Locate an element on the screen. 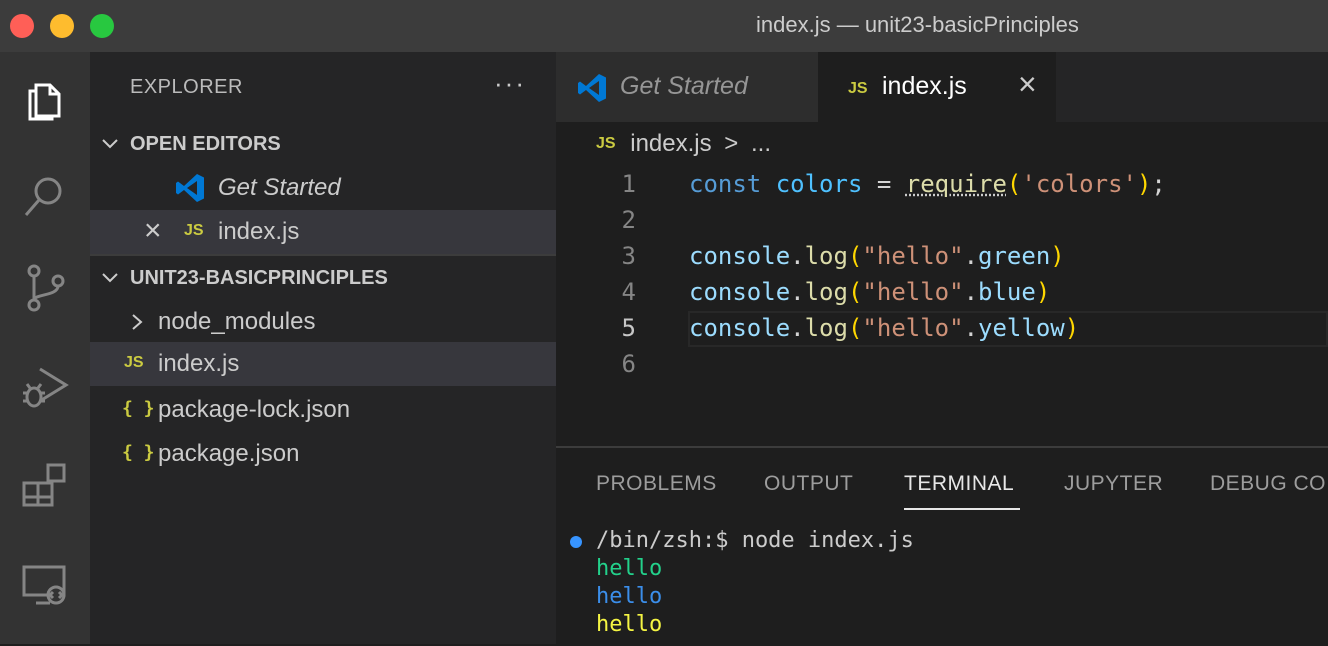  tab-label: index.js is located at coordinates (924, 86).